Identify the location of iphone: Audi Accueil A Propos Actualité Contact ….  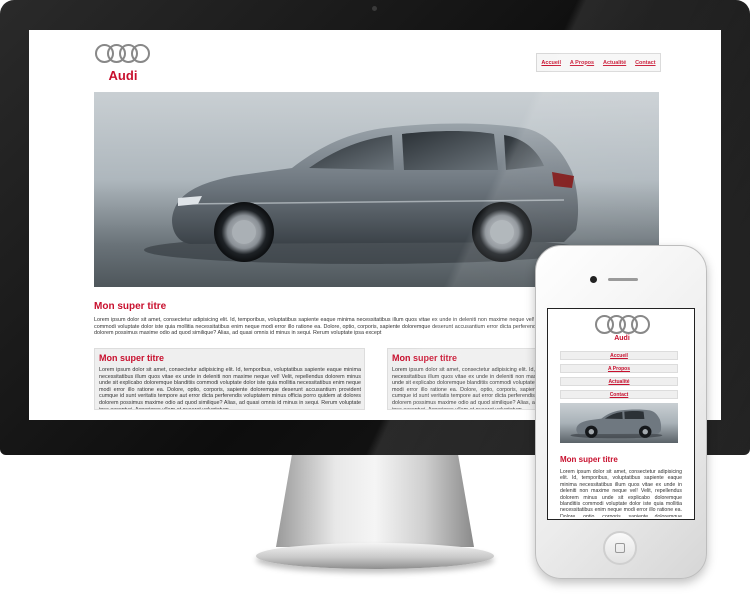
(621, 412).